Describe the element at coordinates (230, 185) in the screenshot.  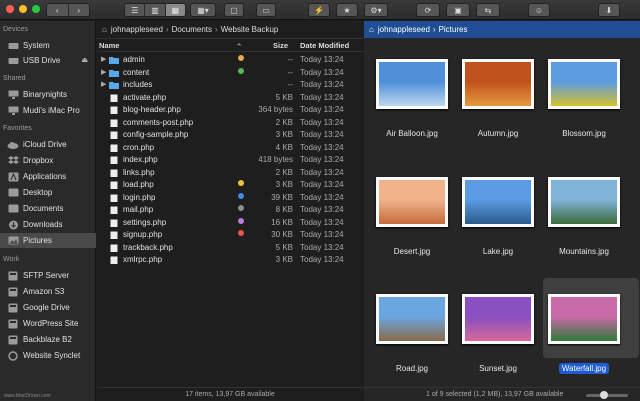
I see `table-row: load.php 3 KB Today 13:24` at that location.